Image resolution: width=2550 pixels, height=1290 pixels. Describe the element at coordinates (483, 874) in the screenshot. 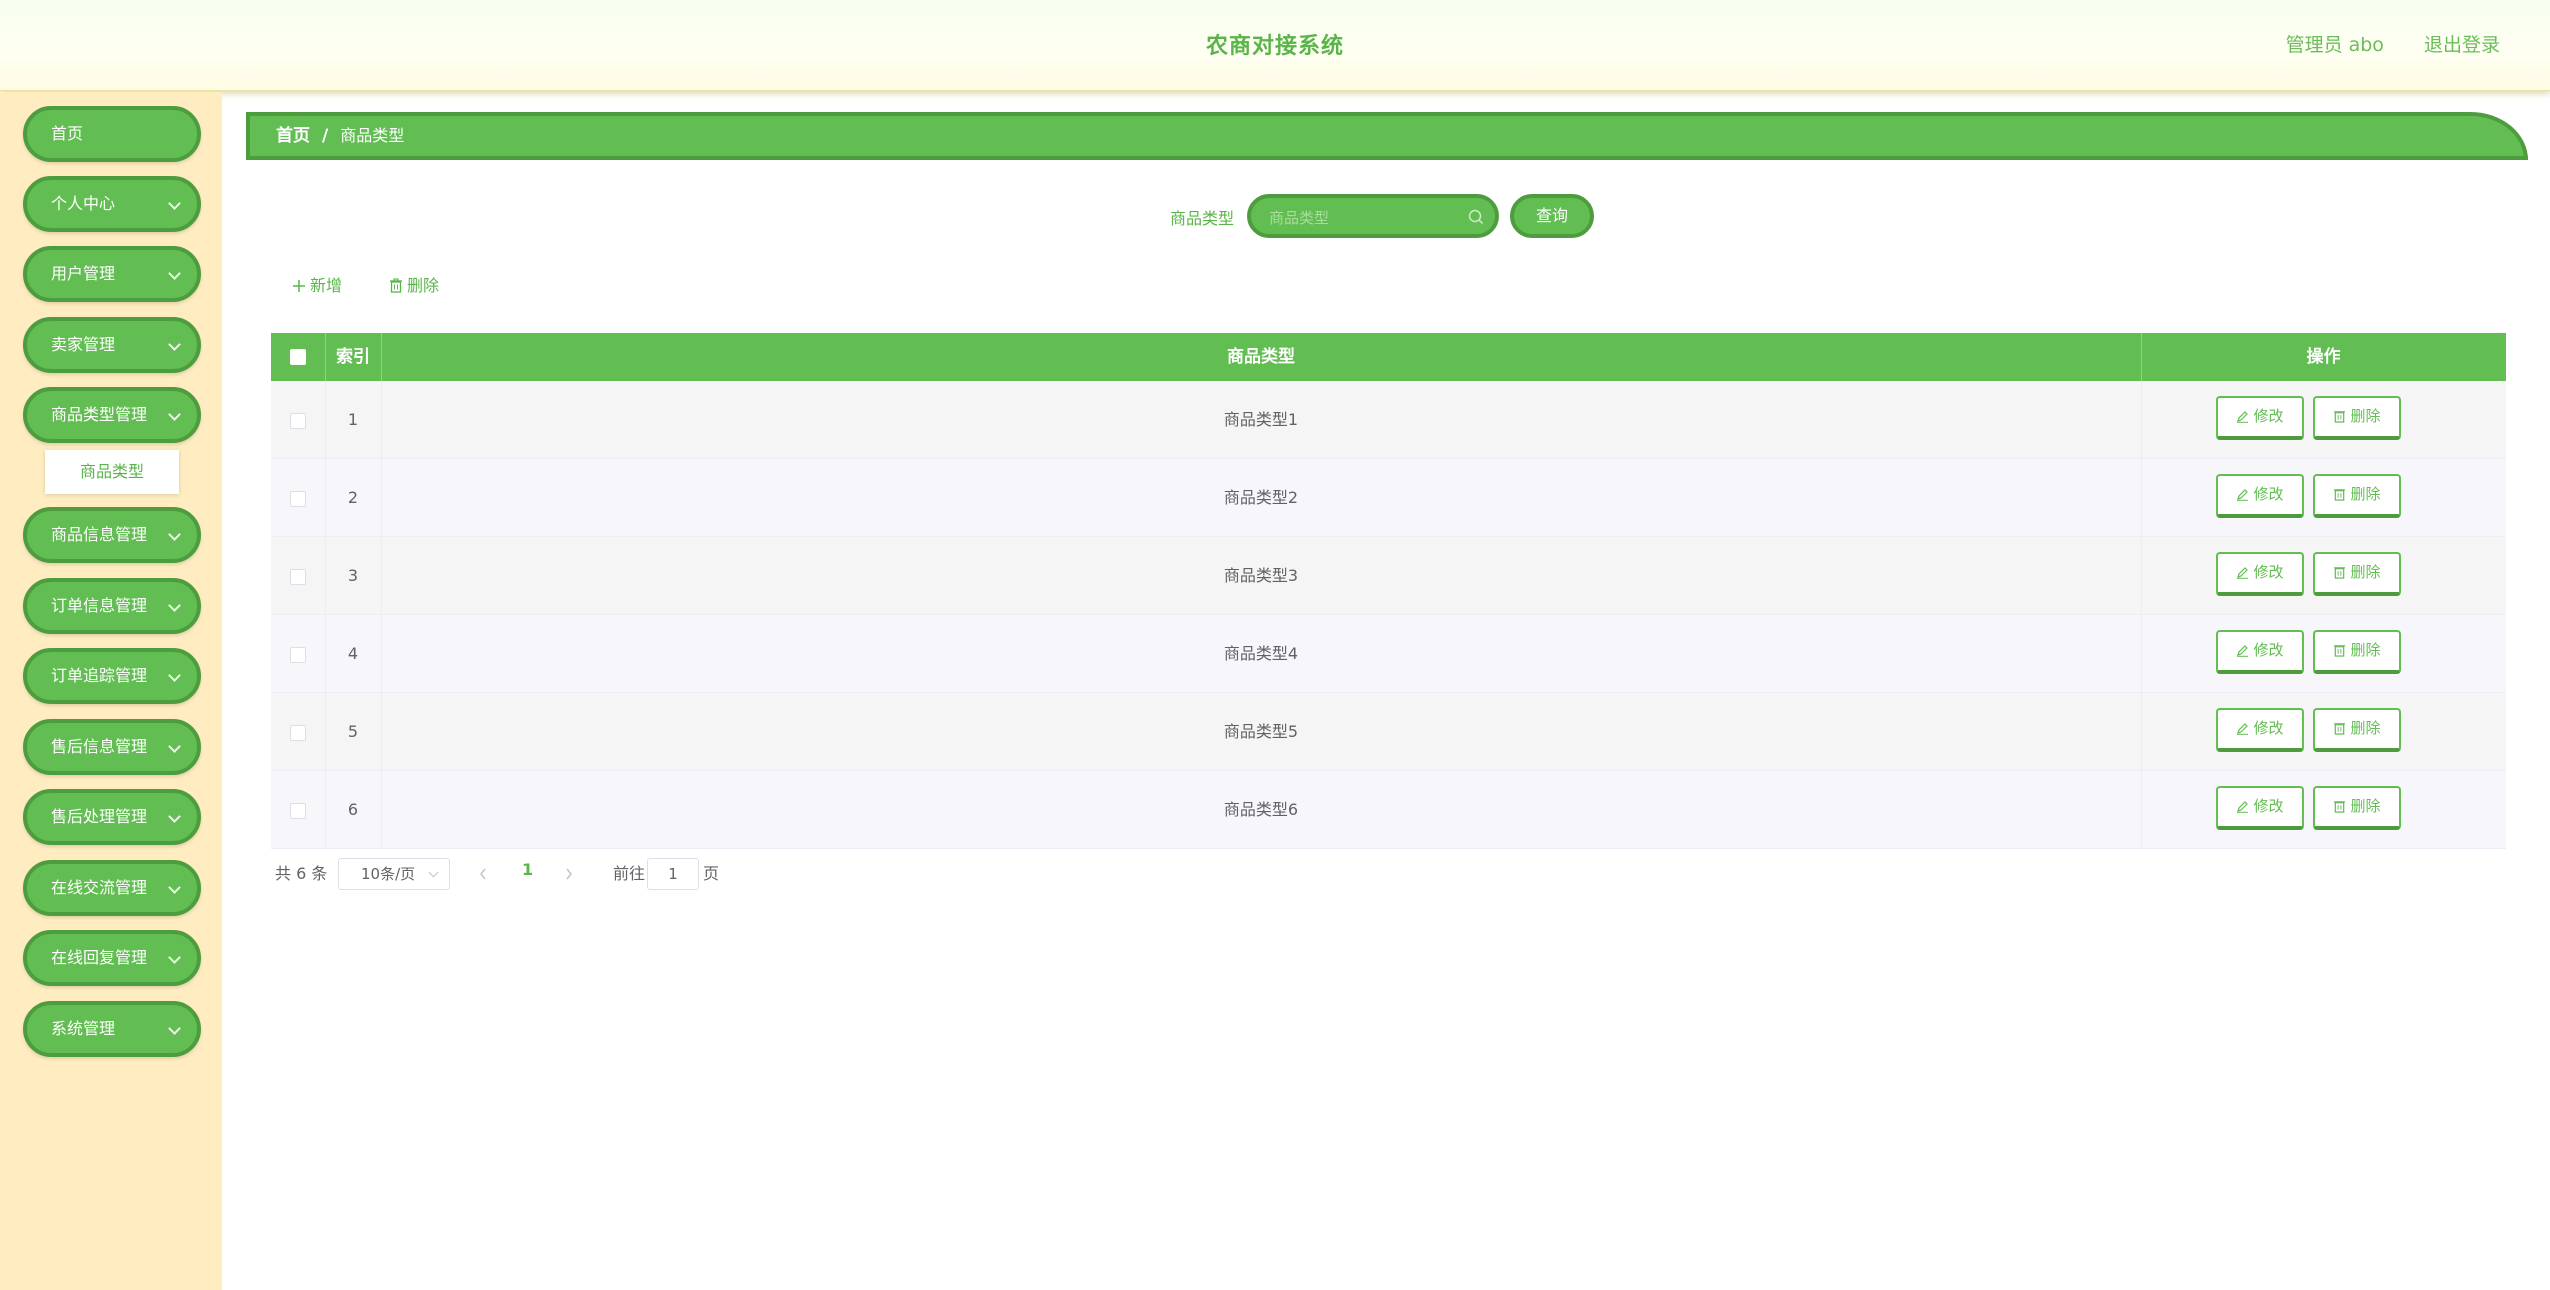

I see `prev-page-icon` at that location.